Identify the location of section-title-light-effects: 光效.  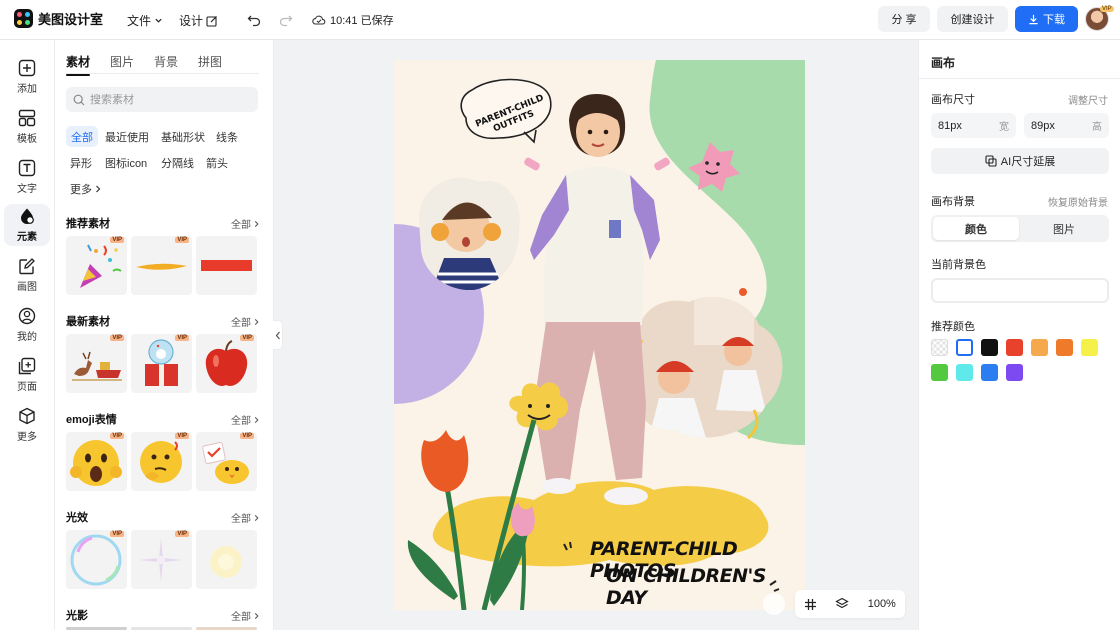
(77, 518).